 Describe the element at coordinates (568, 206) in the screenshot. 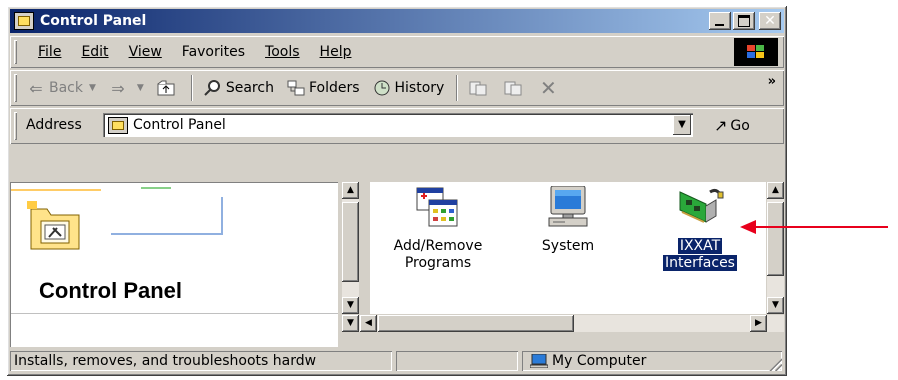

I see `system-icon` at that location.